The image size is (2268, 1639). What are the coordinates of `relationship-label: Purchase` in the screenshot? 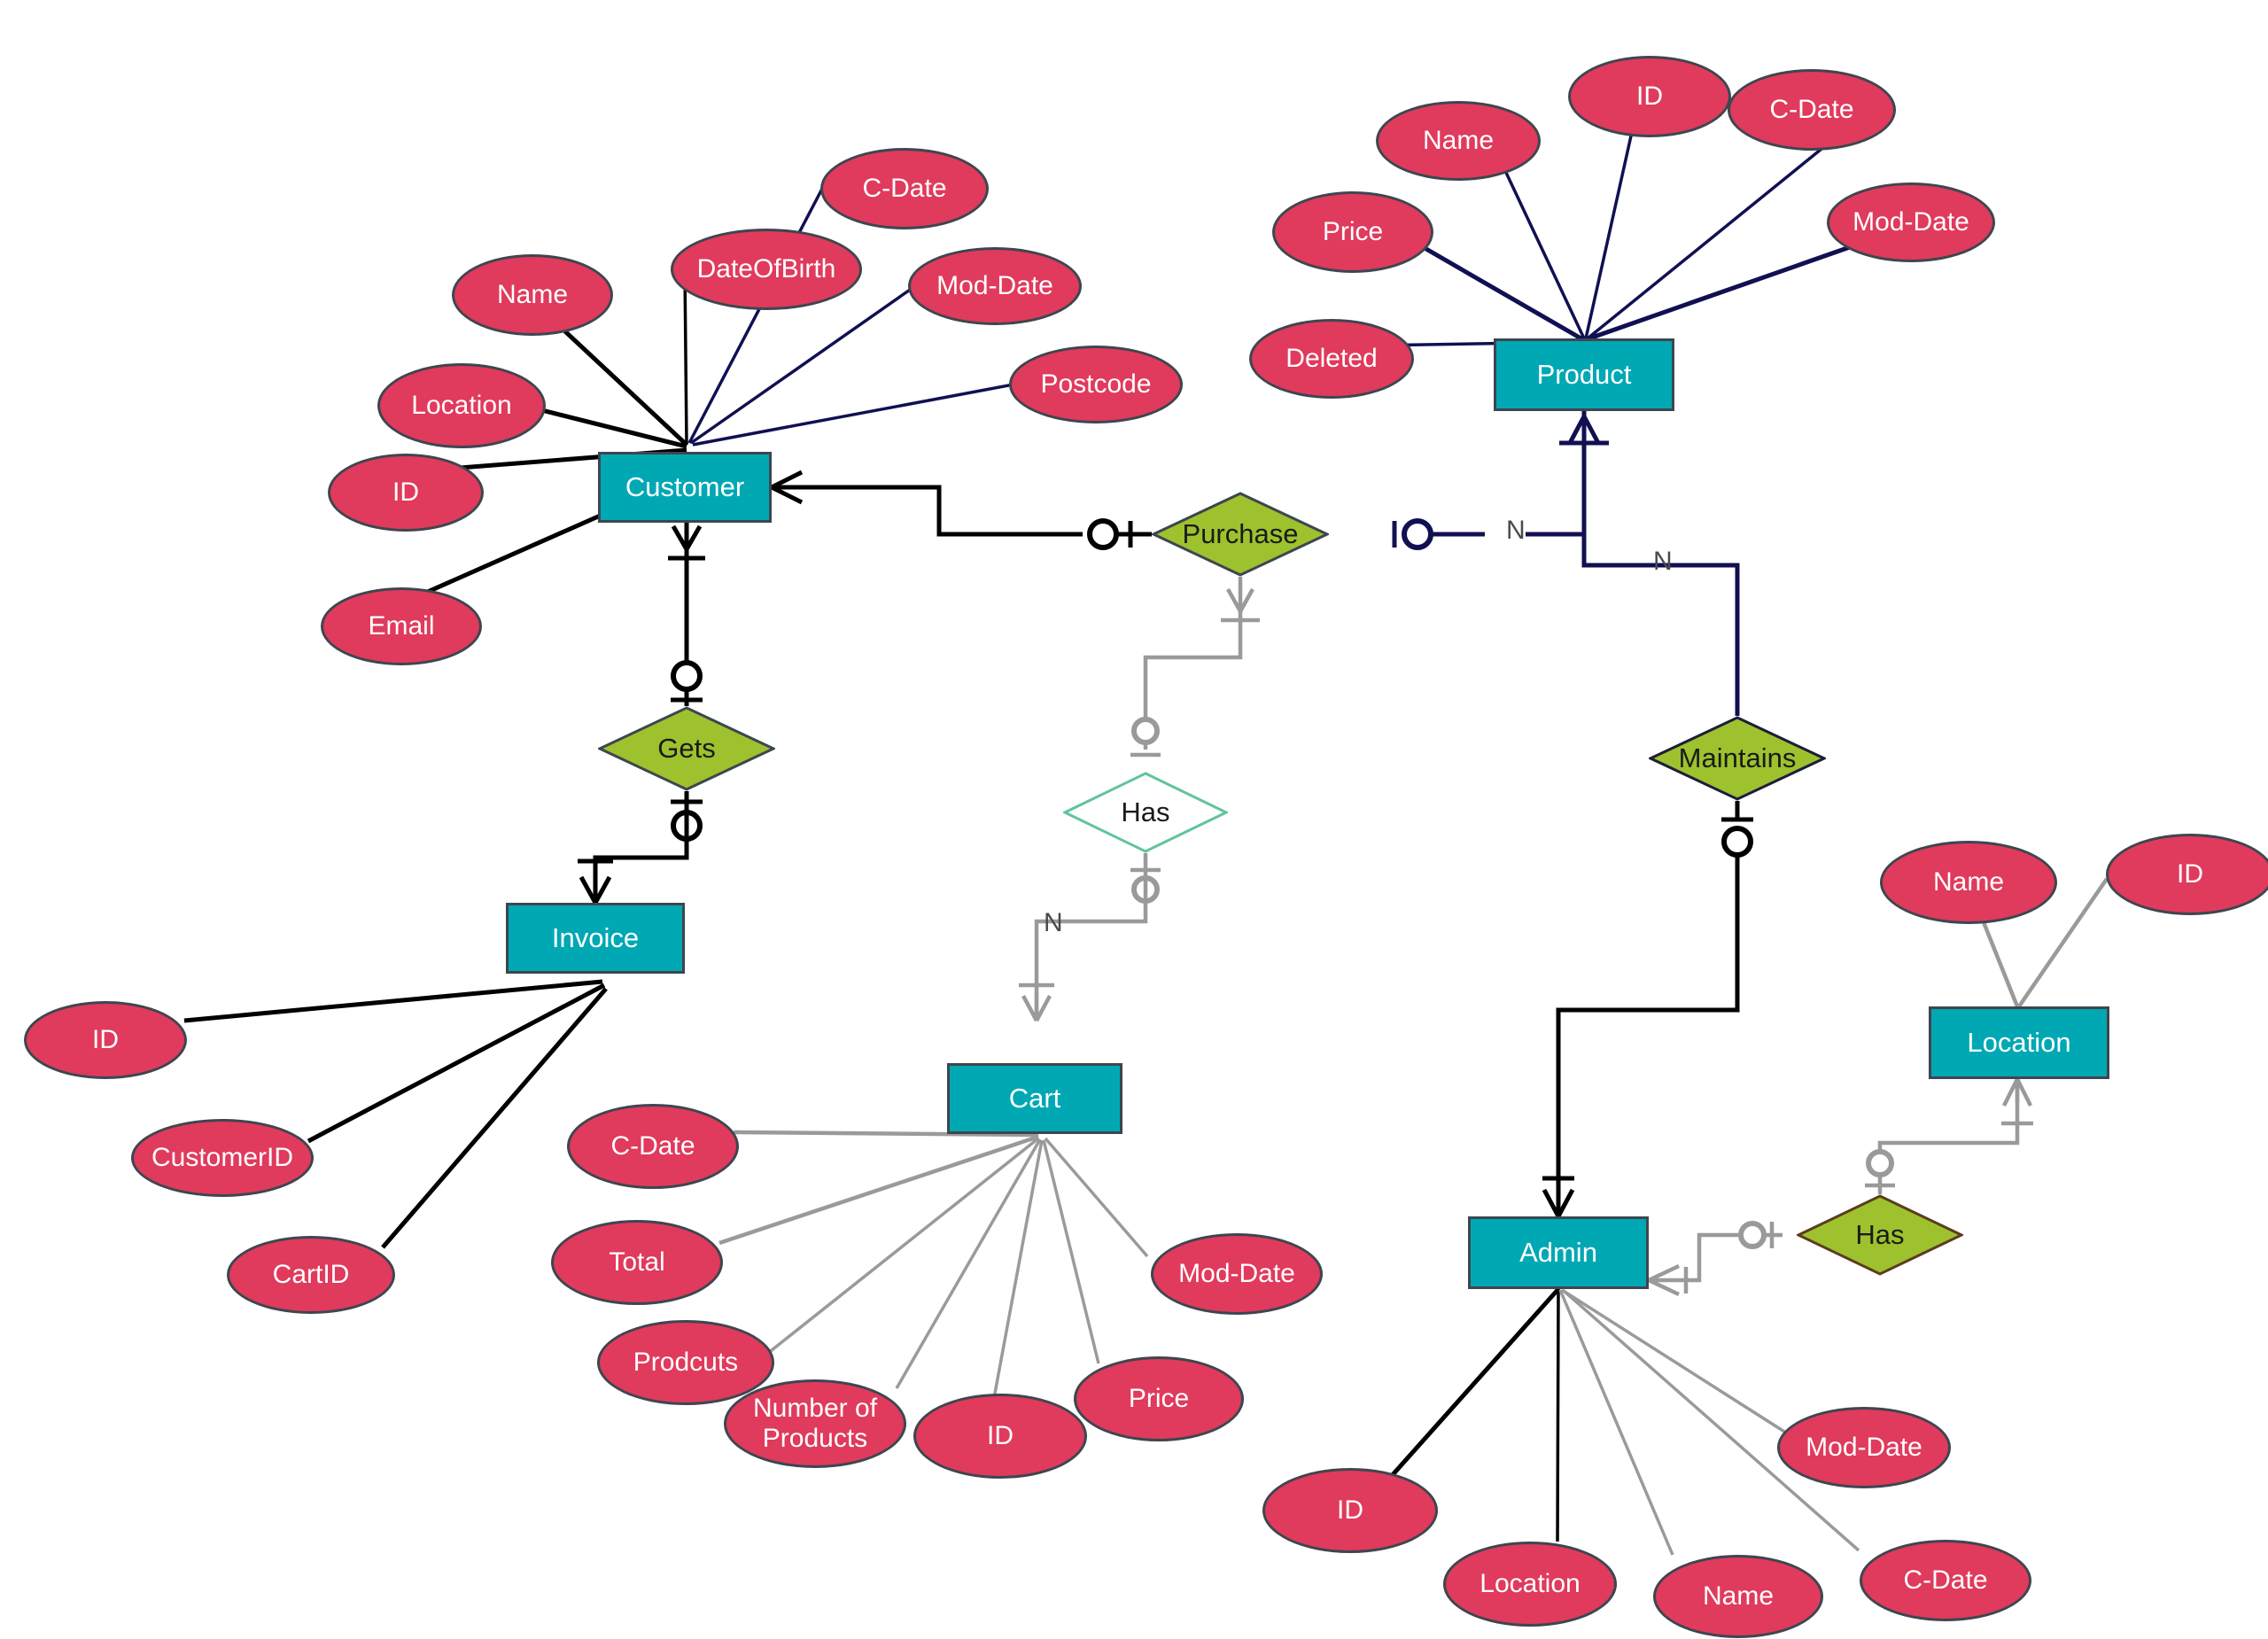 It's located at (1240, 533).